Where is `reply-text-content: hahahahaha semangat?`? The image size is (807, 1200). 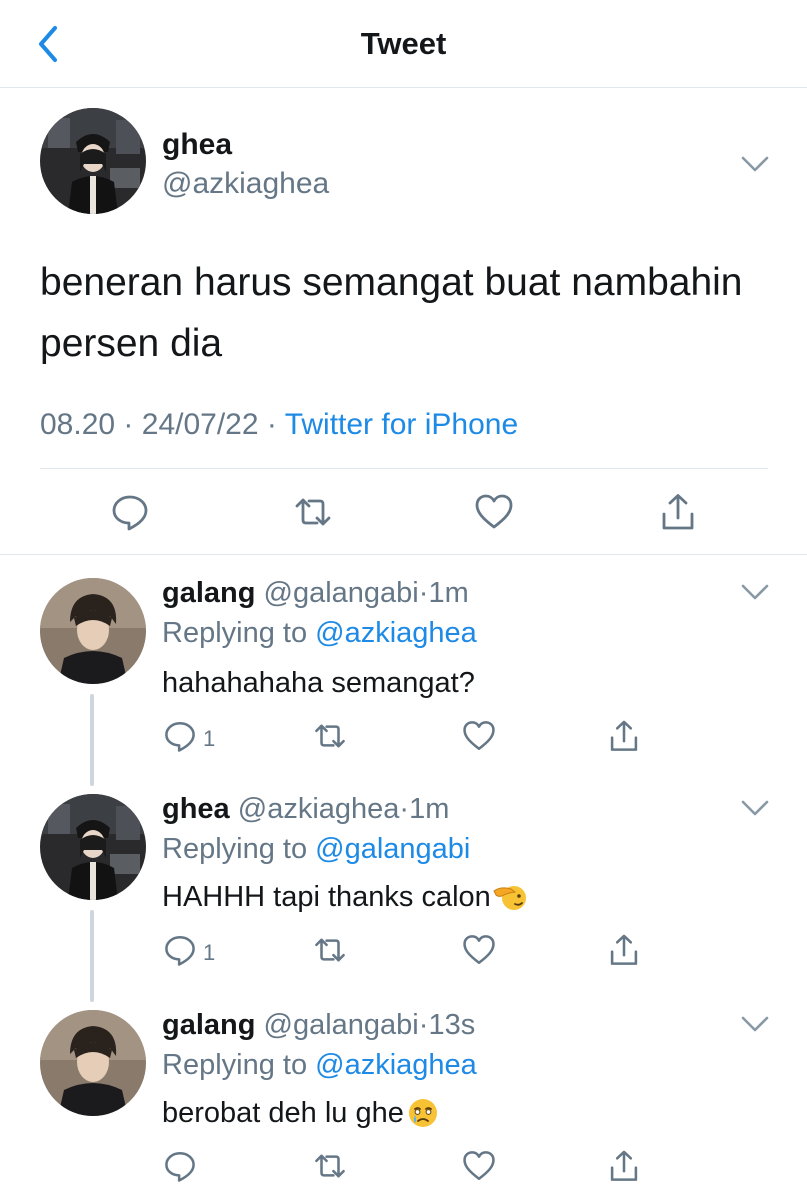
reply-text-content: hahahahaha semangat? is located at coordinates (318, 683).